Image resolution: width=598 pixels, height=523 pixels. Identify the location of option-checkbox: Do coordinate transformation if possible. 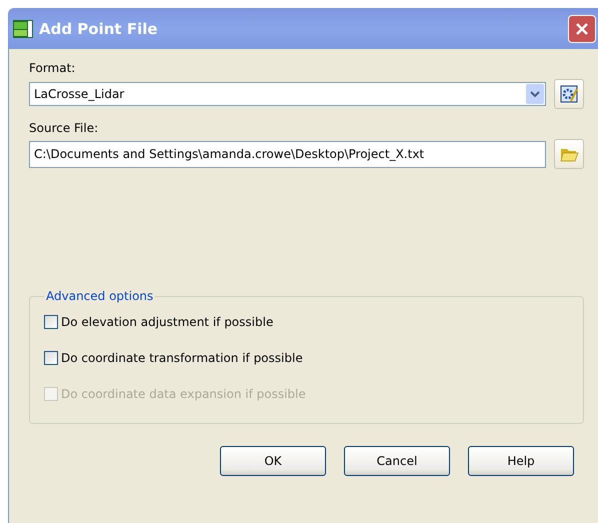
(308, 358).